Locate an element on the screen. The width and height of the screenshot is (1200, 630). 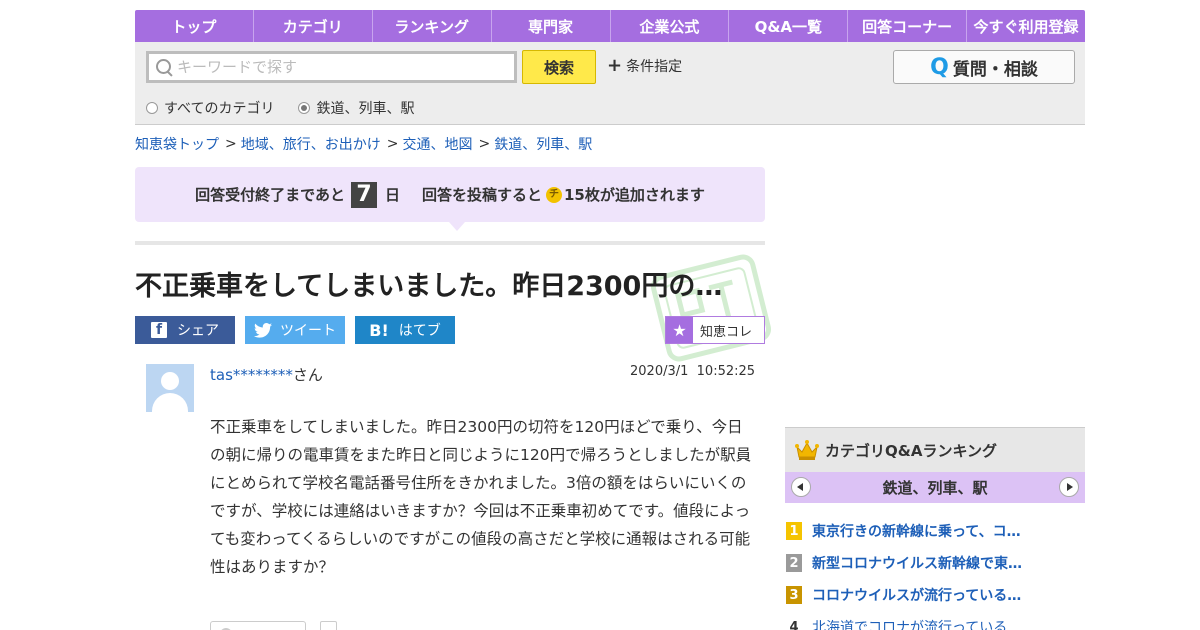
rank-badge: 1 is located at coordinates (794, 531).